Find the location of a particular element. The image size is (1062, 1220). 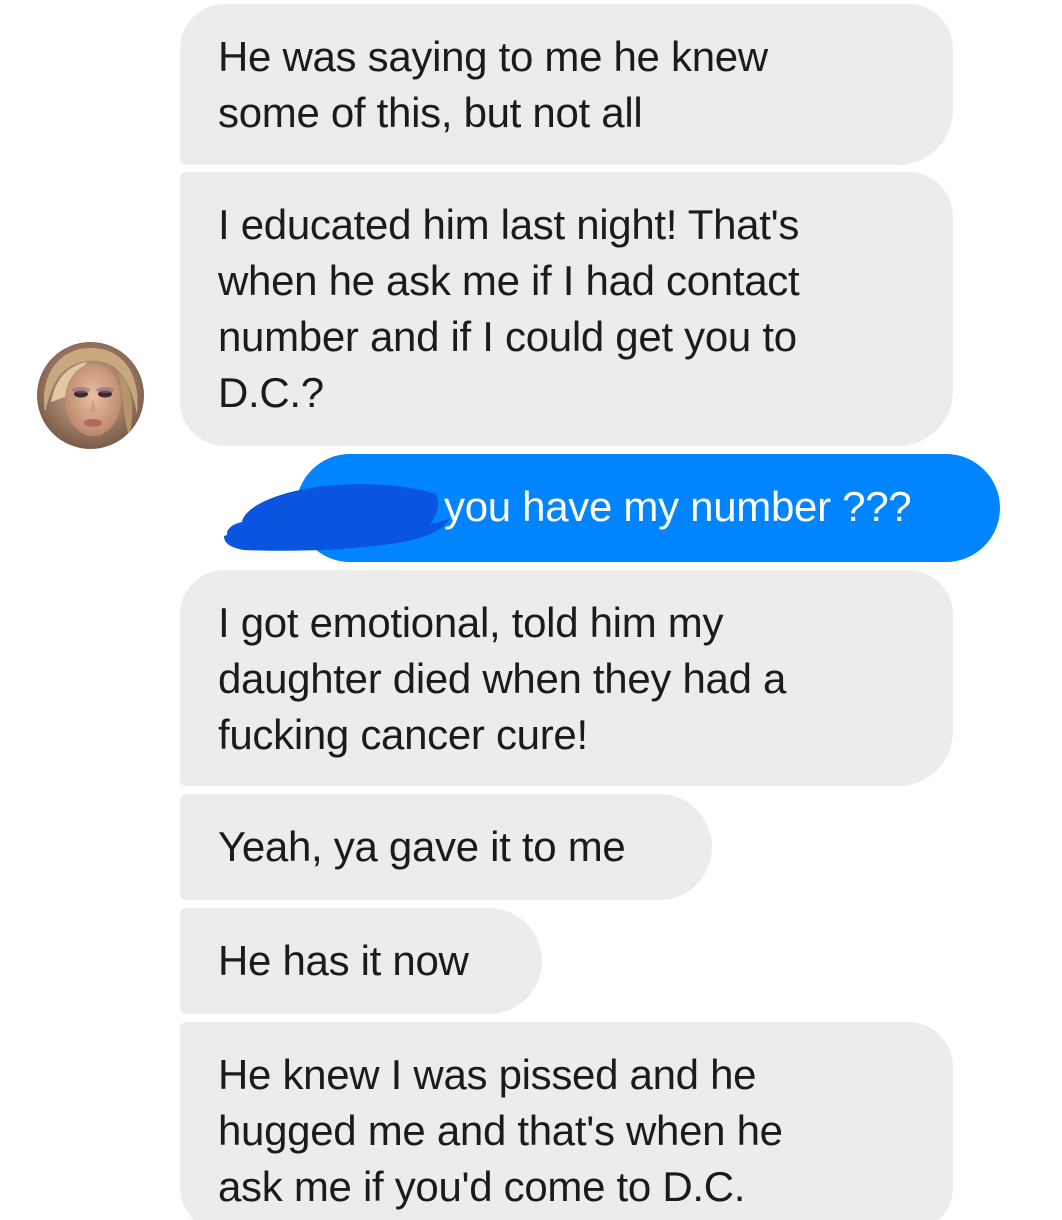

contact-avatar is located at coordinates (90, 395).